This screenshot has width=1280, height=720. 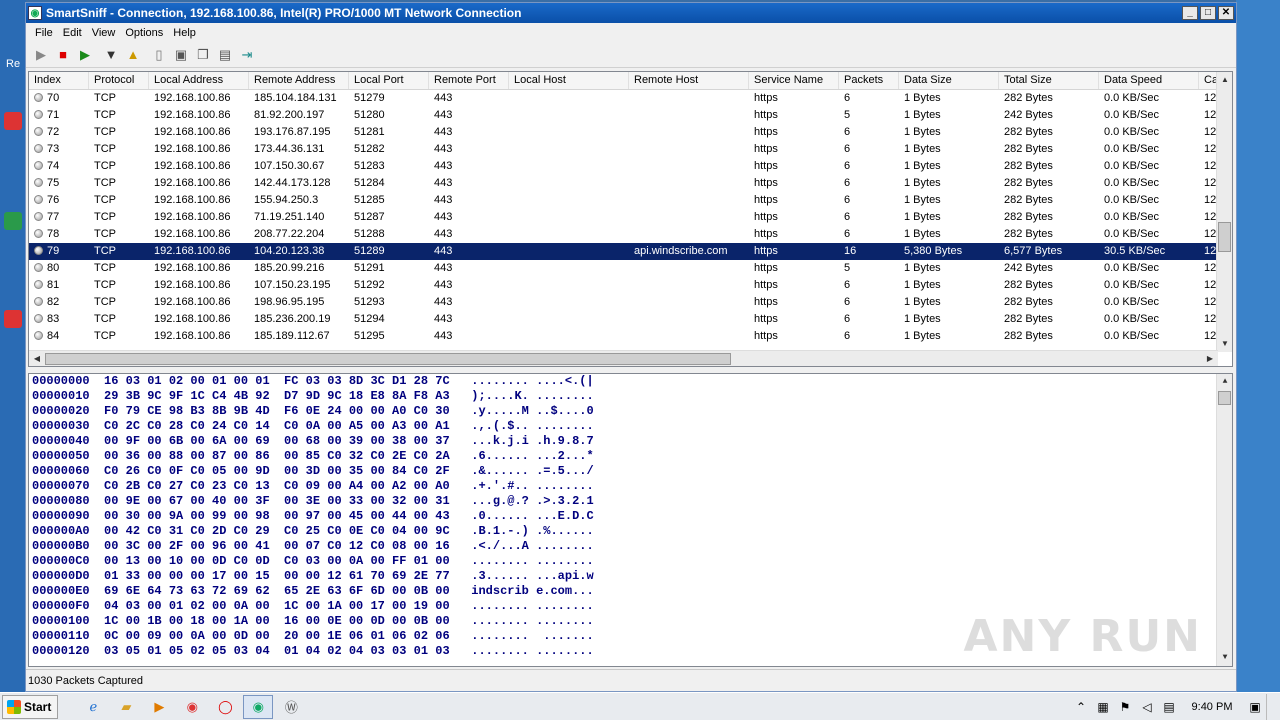 What do you see at coordinates (689, 80) in the screenshot?
I see `column-header: Remote Host` at bounding box center [689, 80].